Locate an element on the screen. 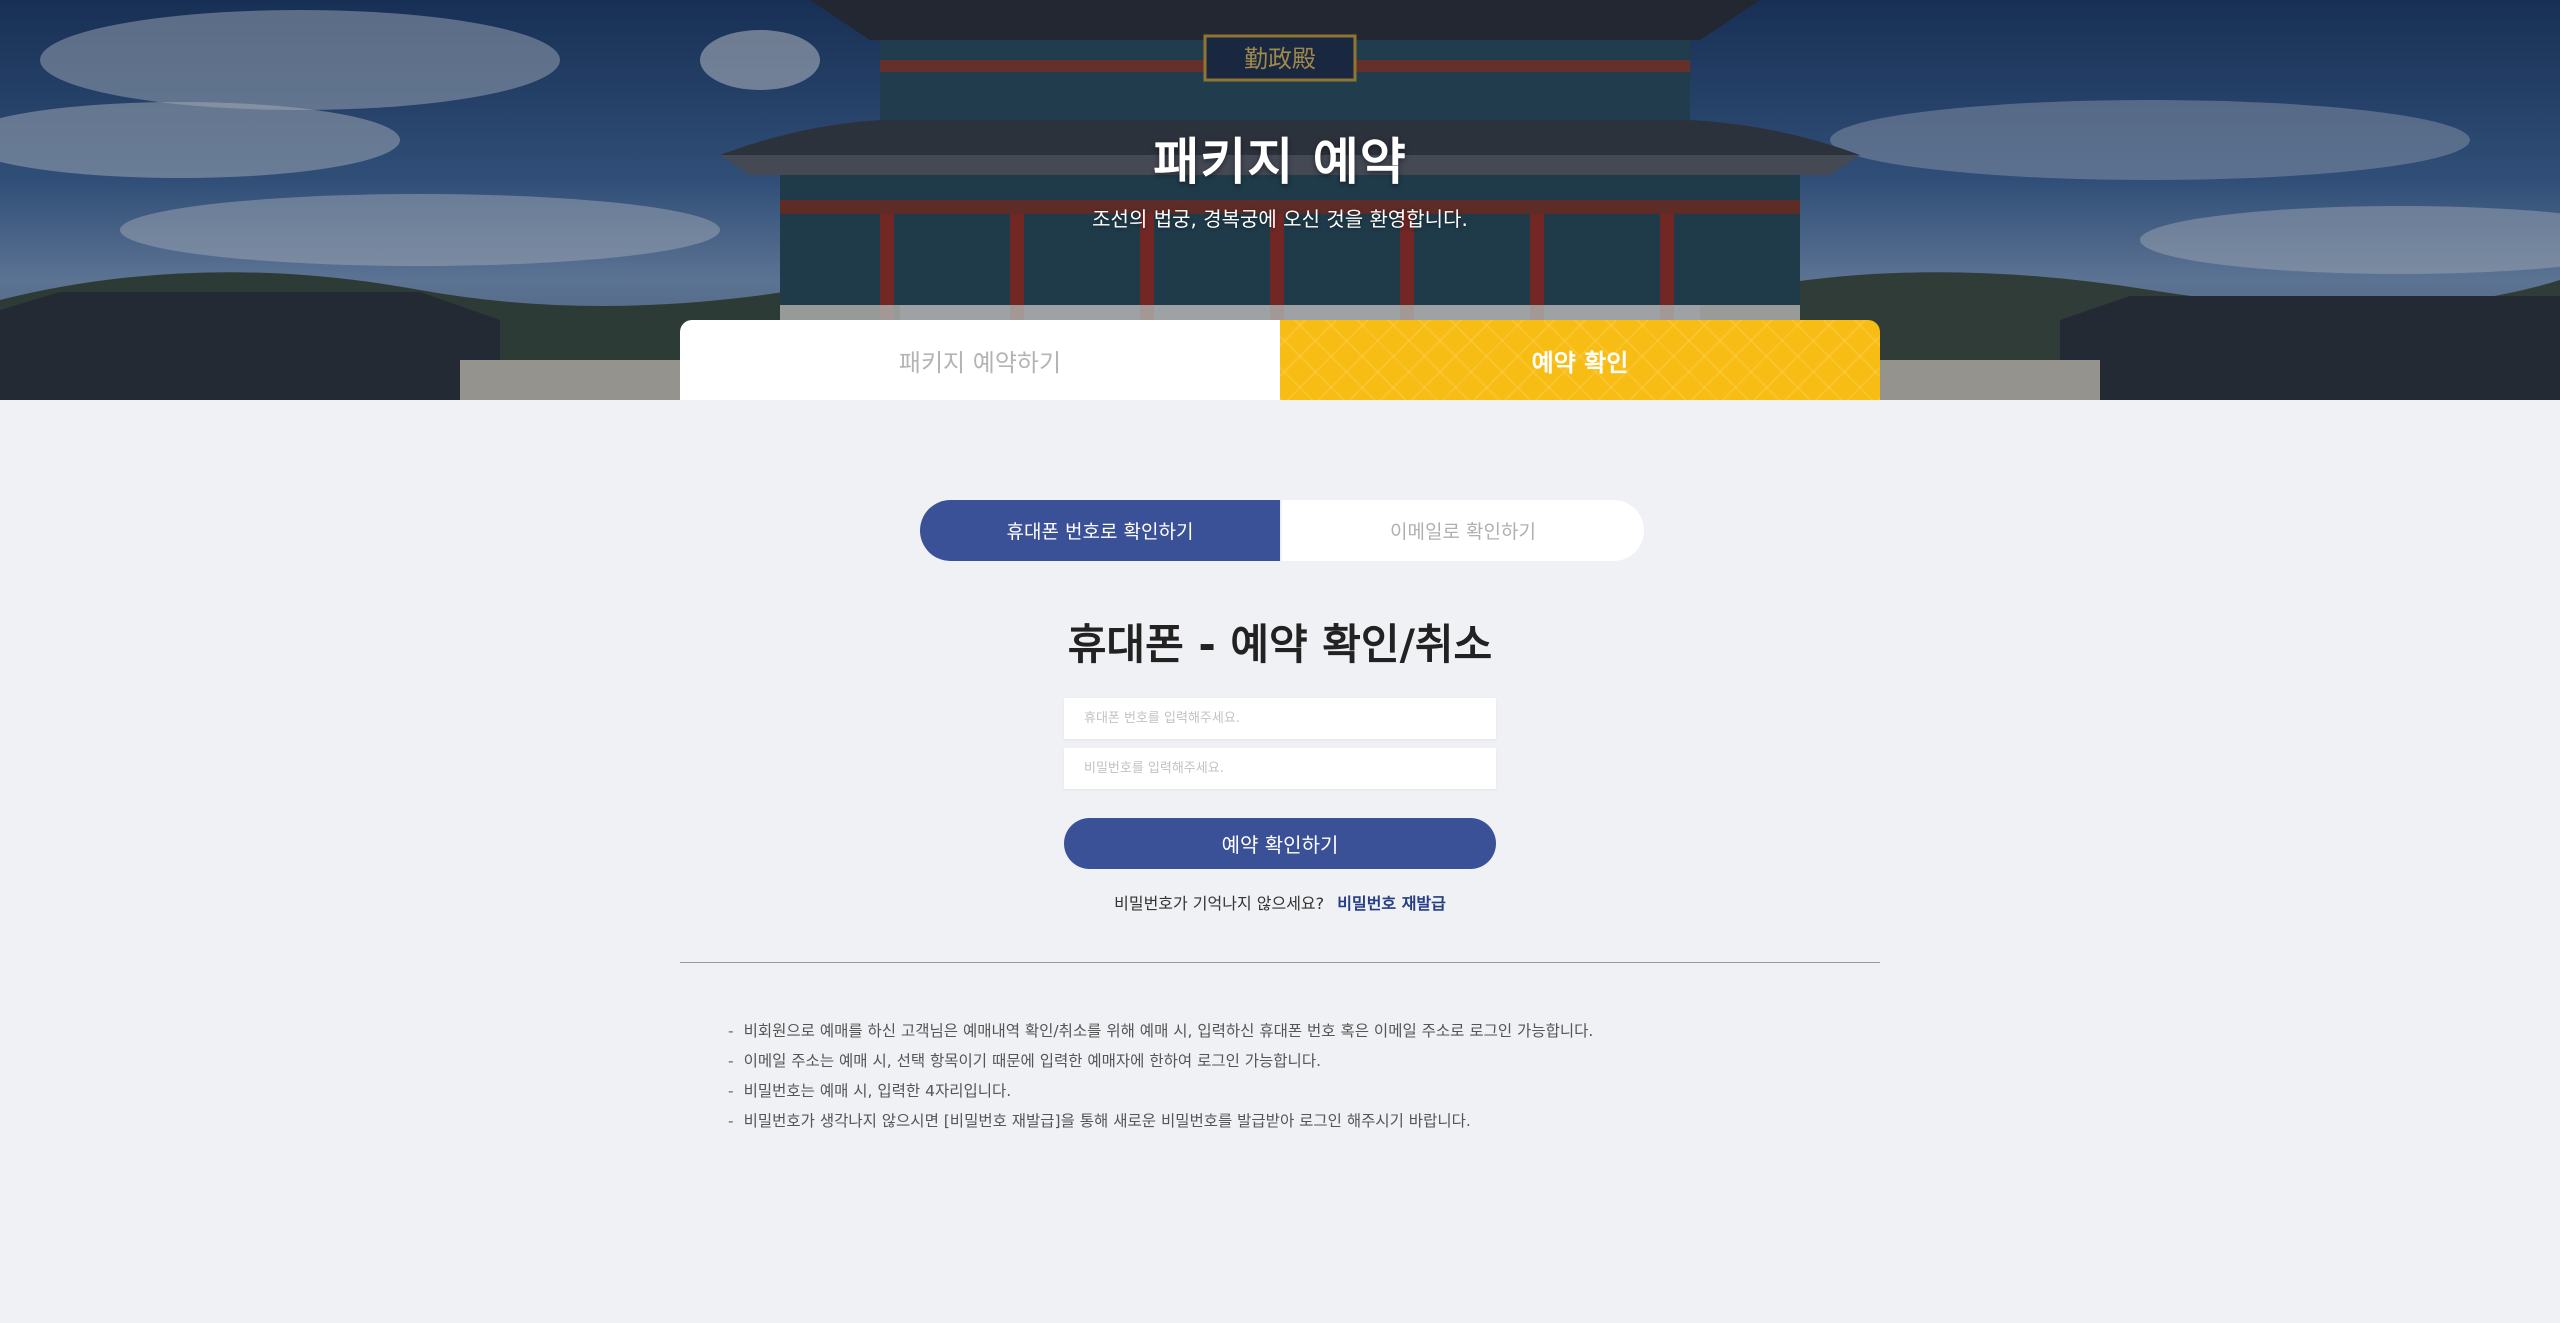 Image resolution: width=2560 pixels, height=1323 pixels. phone-input is located at coordinates (1280, 718).